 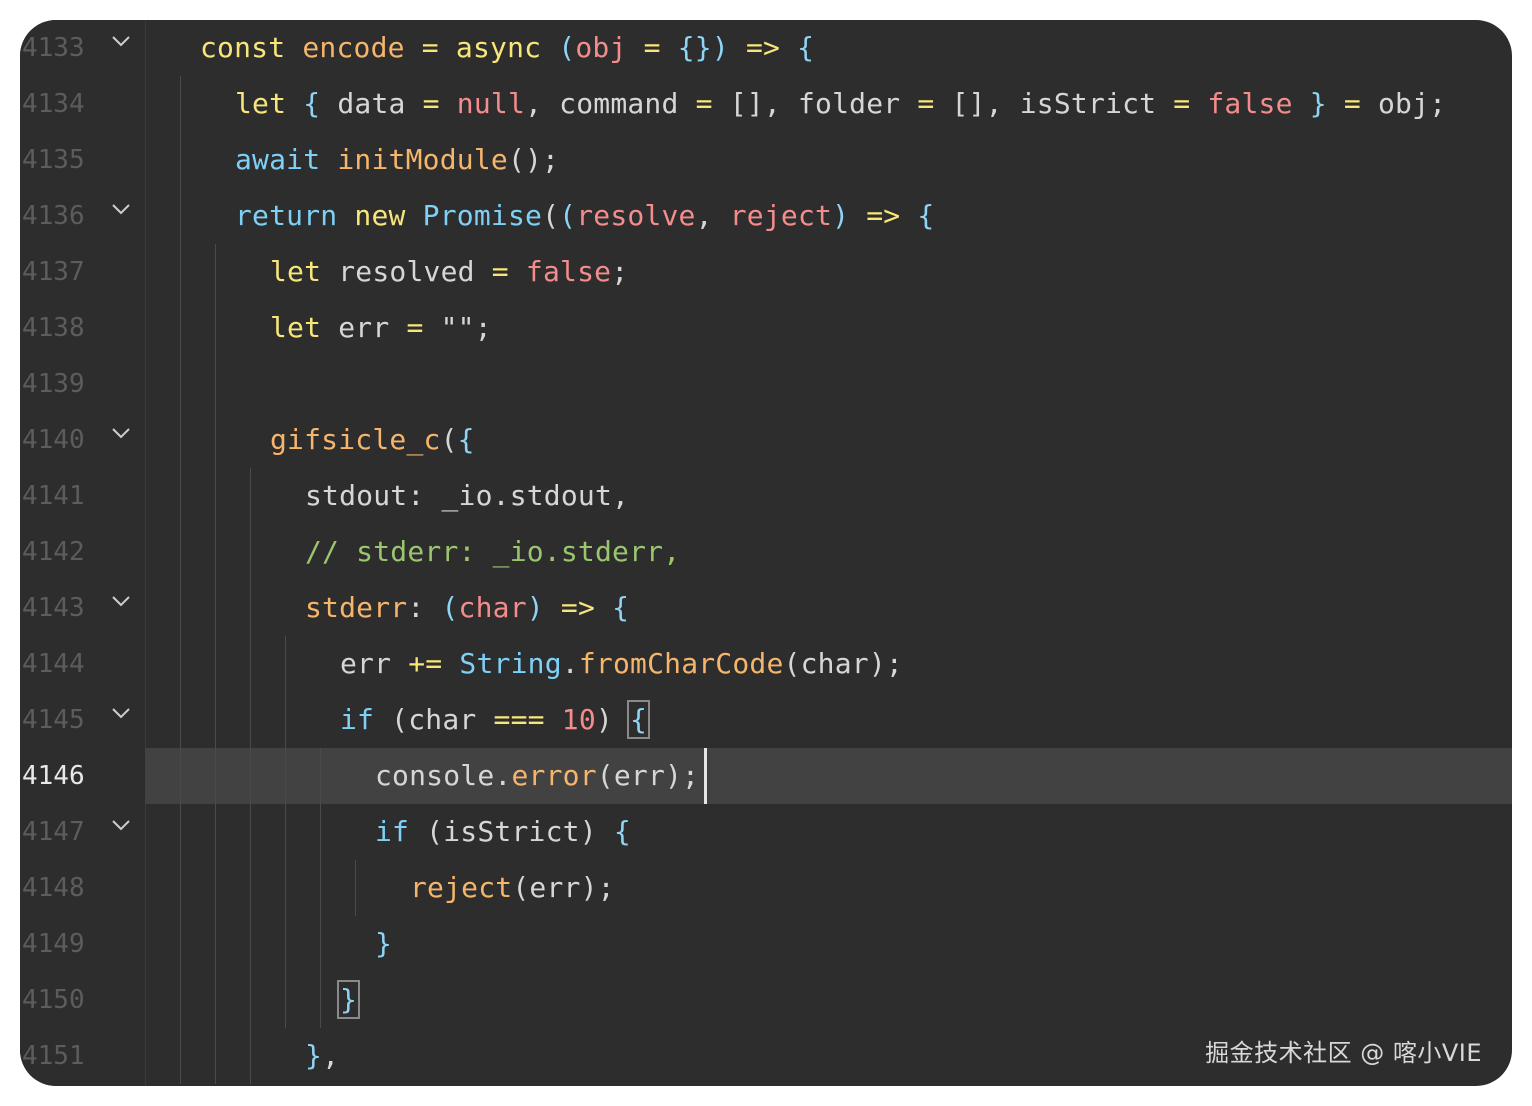 What do you see at coordinates (570, 663) in the screenshot?
I see `code-token: .` at bounding box center [570, 663].